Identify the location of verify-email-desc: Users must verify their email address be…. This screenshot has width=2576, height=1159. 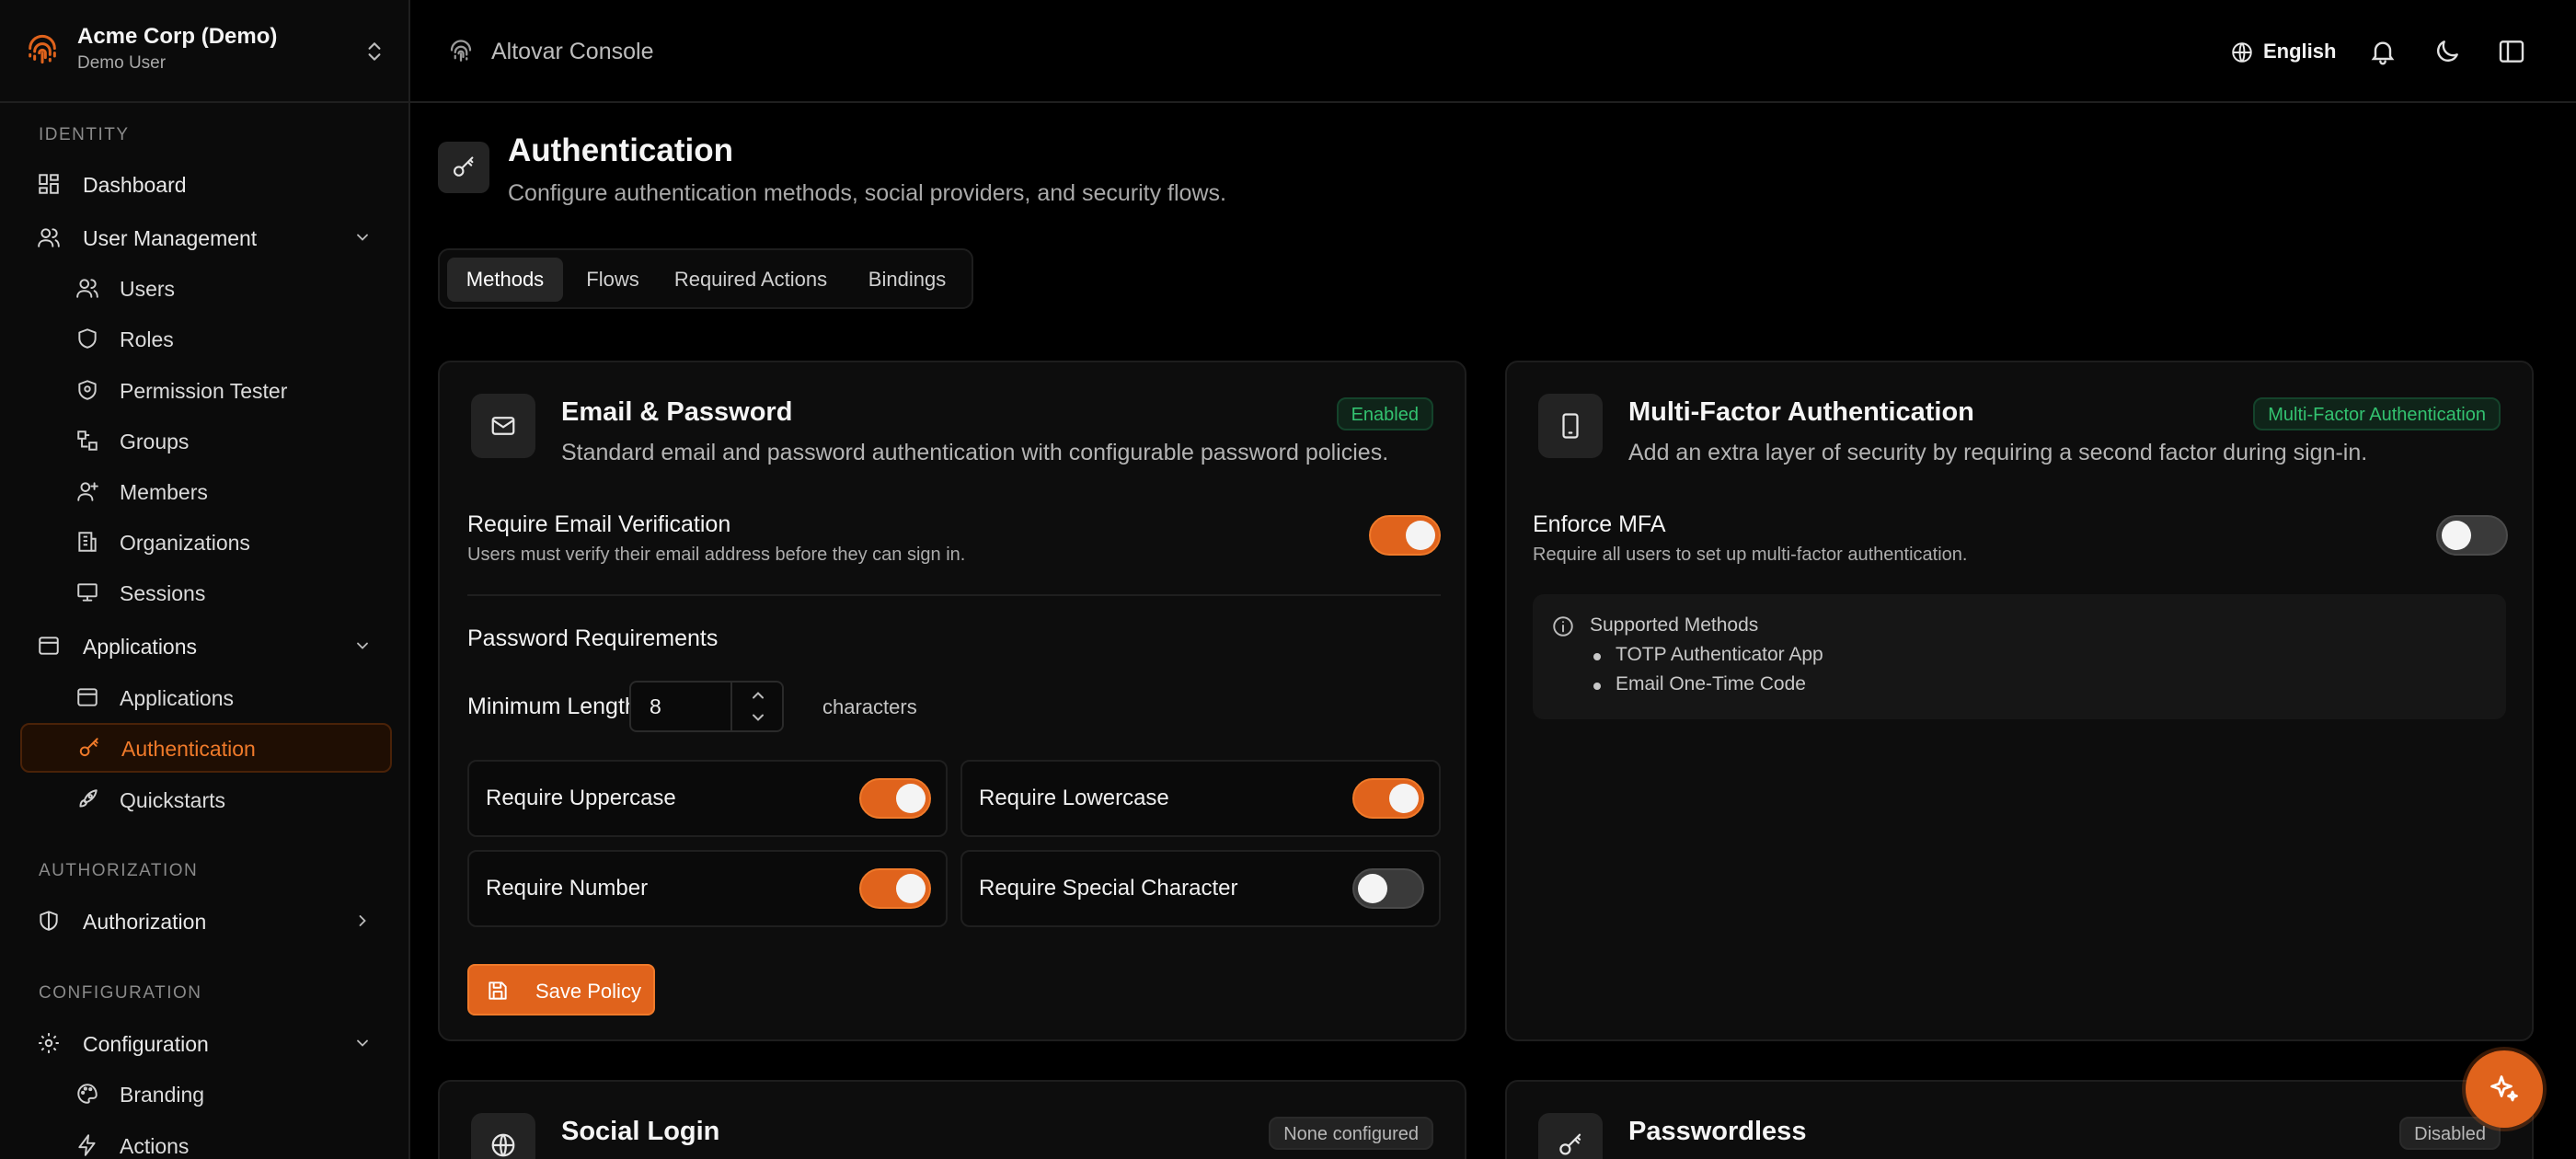
(716, 555).